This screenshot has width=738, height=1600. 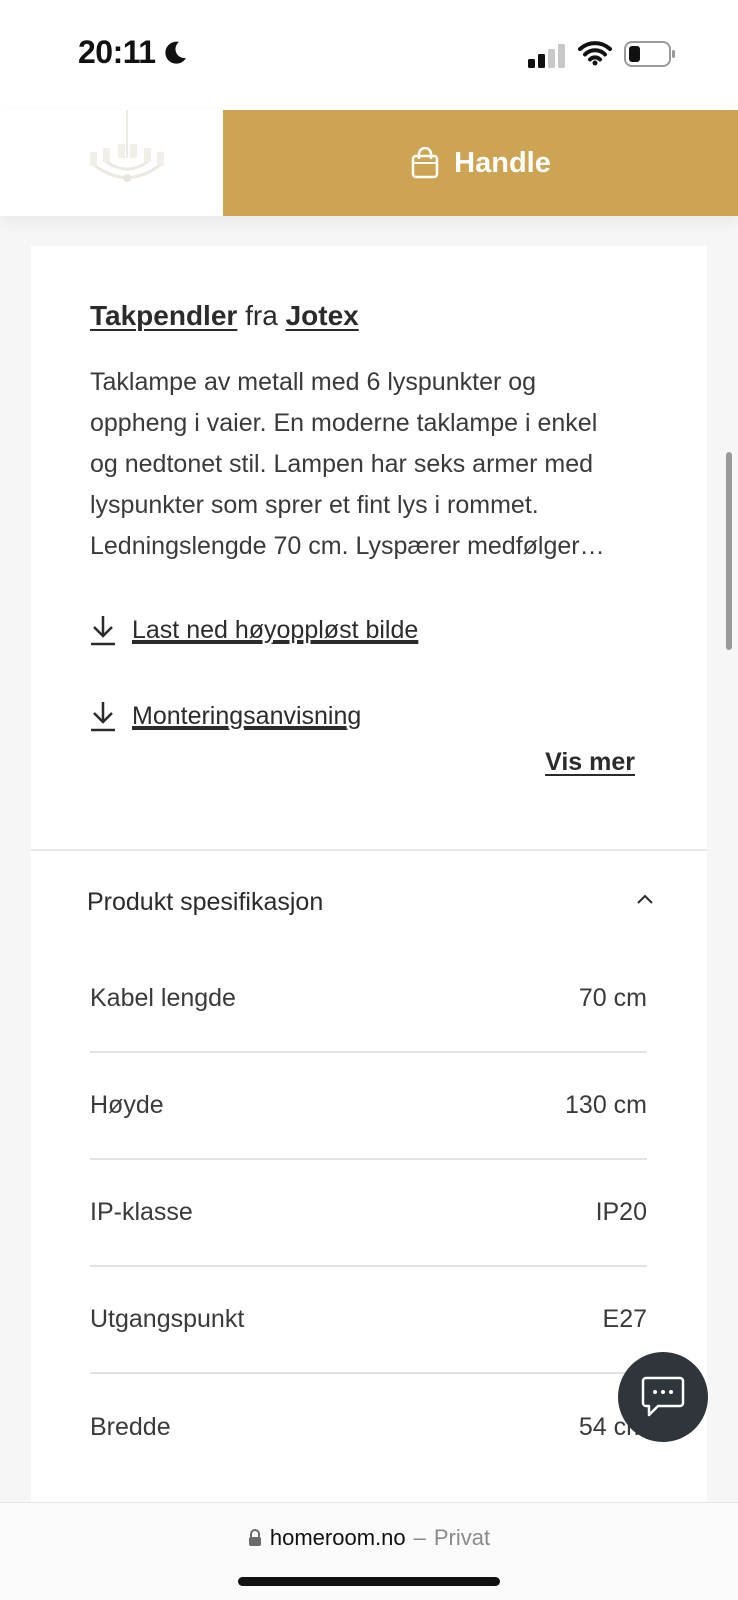 I want to click on section-divider, so click(x=369, y=850).